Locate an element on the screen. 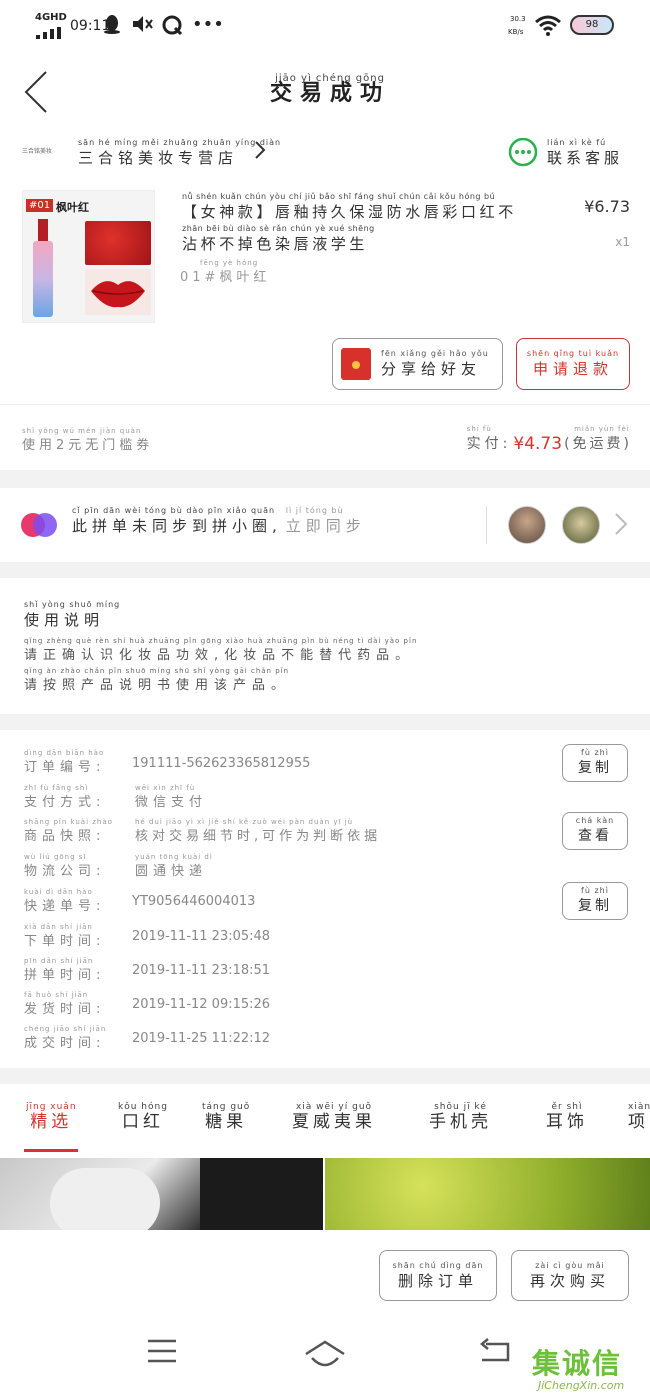 Image resolution: width=650 pixels, height=1393 pixels. order-value: wēi xìn zhī fù 微信支付 is located at coordinates (171, 797).